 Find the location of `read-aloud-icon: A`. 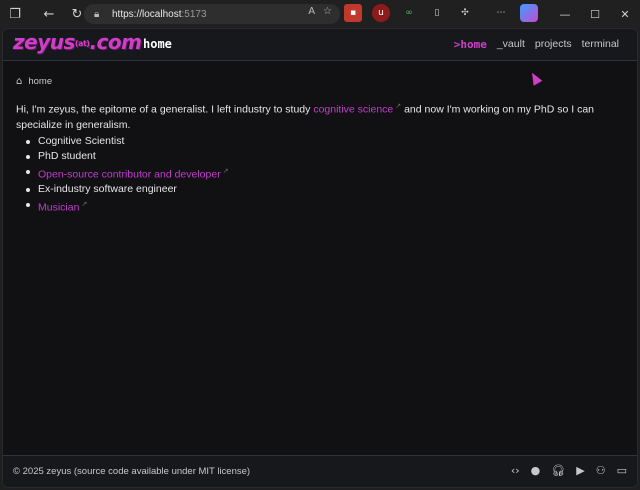

read-aloud-icon: A is located at coordinates (311, 11).